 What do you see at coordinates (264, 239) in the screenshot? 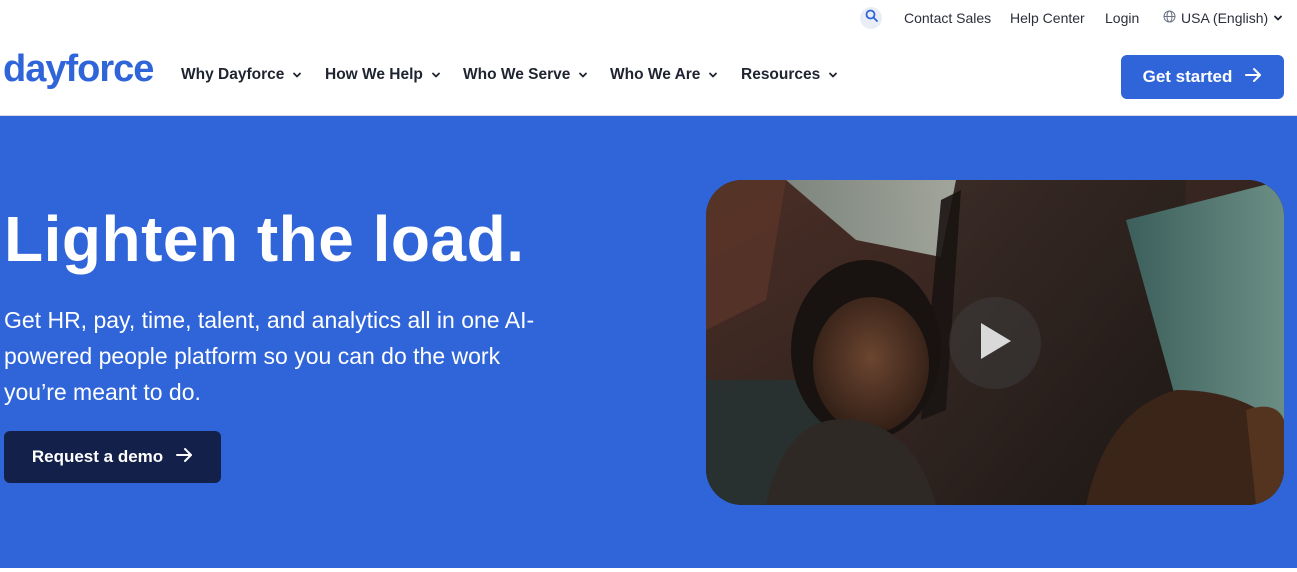
I see `hero-title: Lighten the load.` at bounding box center [264, 239].